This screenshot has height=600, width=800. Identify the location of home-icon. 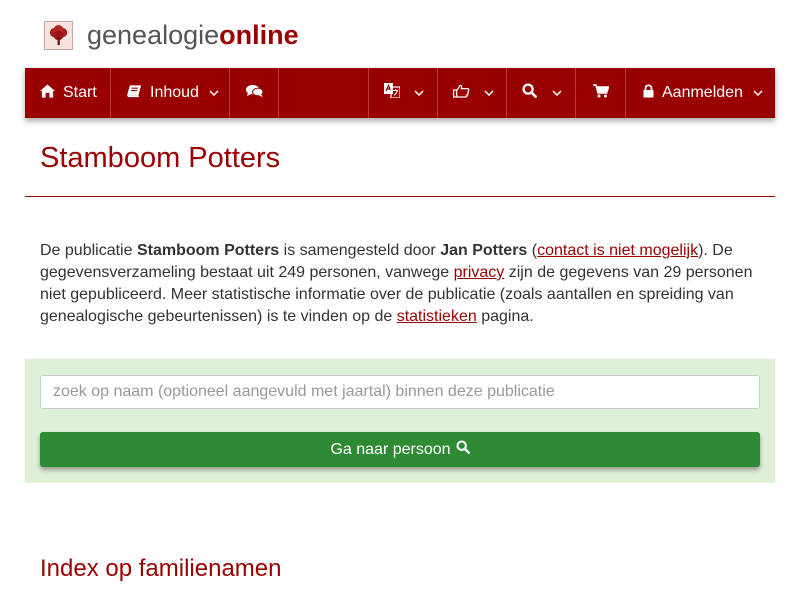
(47, 93).